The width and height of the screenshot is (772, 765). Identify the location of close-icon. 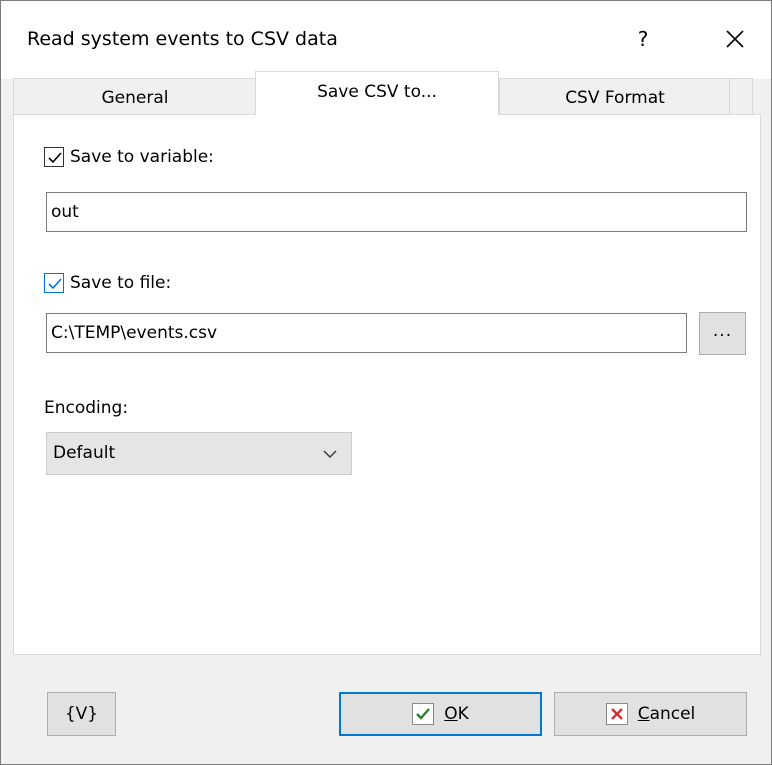
(735, 39).